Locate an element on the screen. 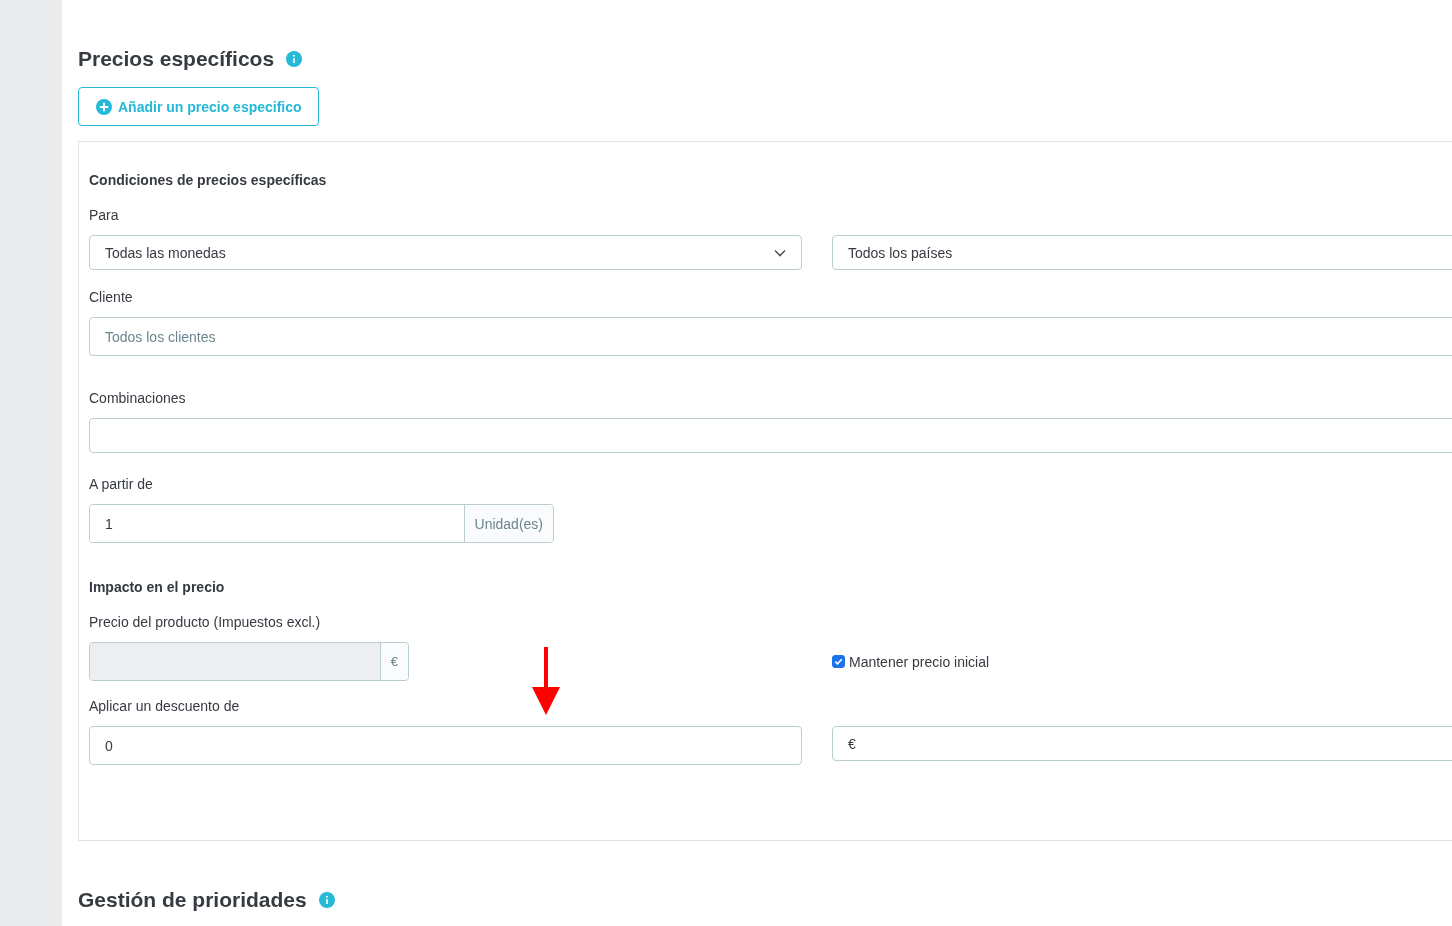 This screenshot has height=926, width=1452. keep-initial-price-label: Mantener precio inicial is located at coordinates (919, 661).